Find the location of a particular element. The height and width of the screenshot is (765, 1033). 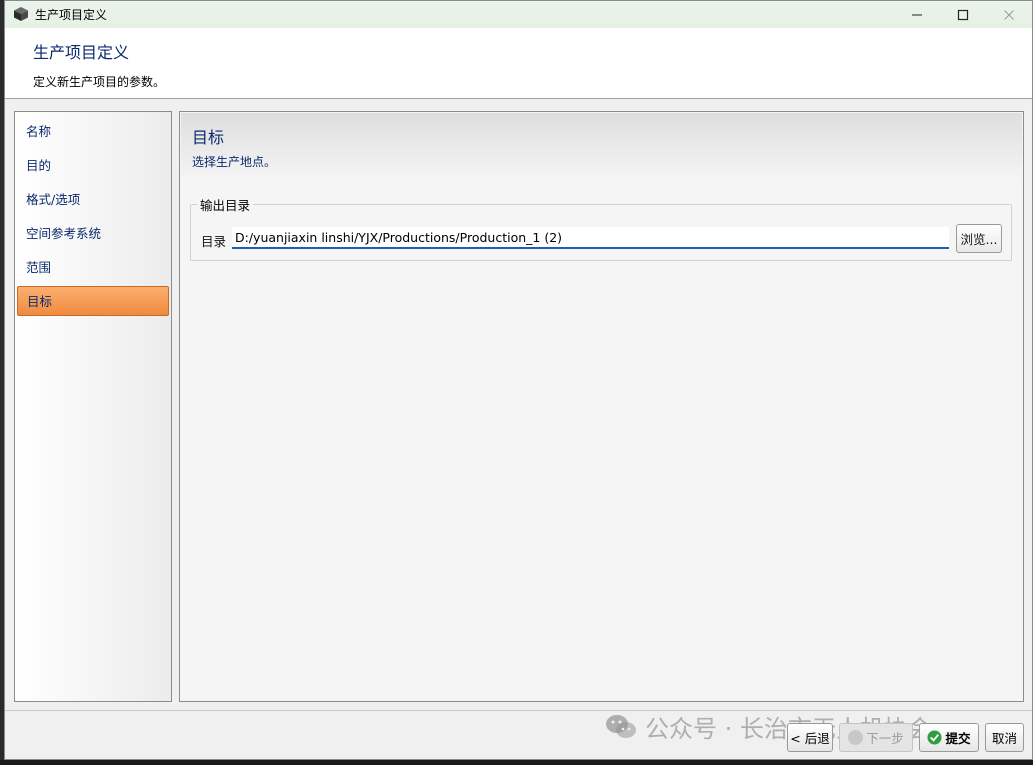

group-label: 输出目录 is located at coordinates (225, 204).